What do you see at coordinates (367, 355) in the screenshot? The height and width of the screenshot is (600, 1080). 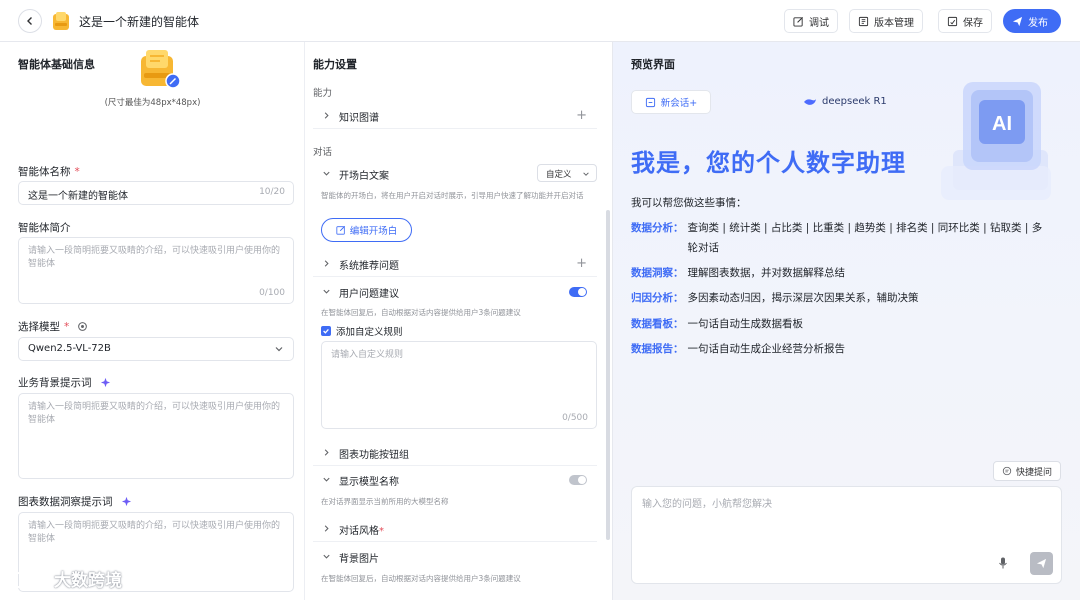 I see `custom-rule-placeholder: 请输入自定义规则` at bounding box center [367, 355].